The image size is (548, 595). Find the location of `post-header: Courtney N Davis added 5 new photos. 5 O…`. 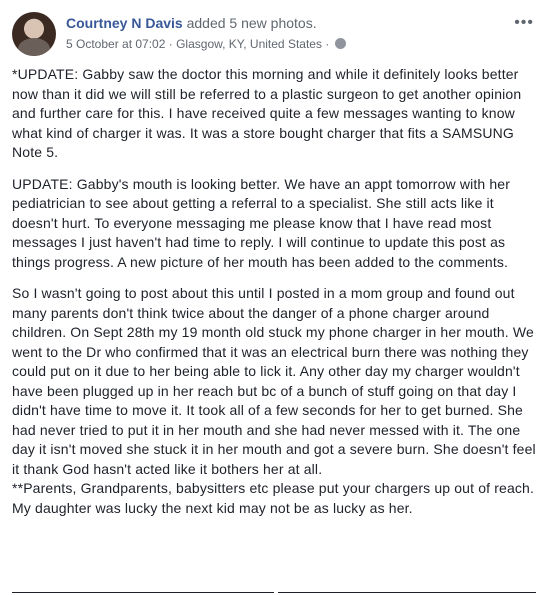

post-header: Courtney N Davis added 5 new photos. 5 O… is located at coordinates (274, 34).